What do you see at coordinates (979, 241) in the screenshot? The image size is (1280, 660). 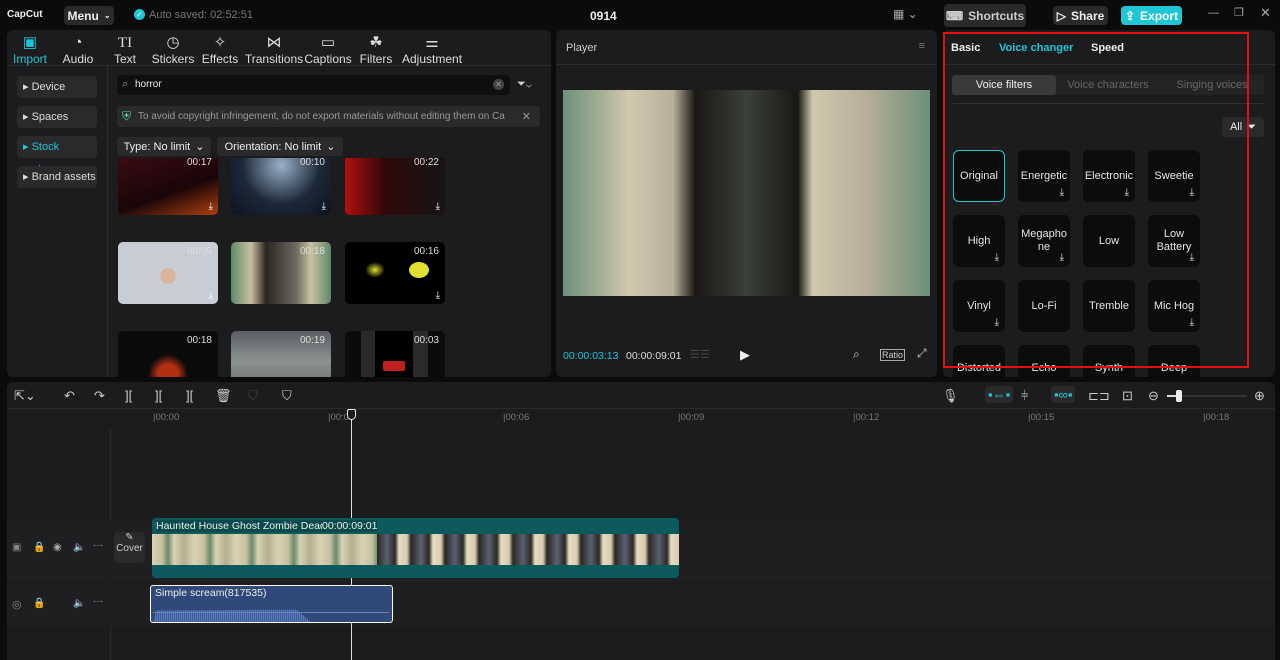 I see `voice-filter-high: High ⤓` at bounding box center [979, 241].